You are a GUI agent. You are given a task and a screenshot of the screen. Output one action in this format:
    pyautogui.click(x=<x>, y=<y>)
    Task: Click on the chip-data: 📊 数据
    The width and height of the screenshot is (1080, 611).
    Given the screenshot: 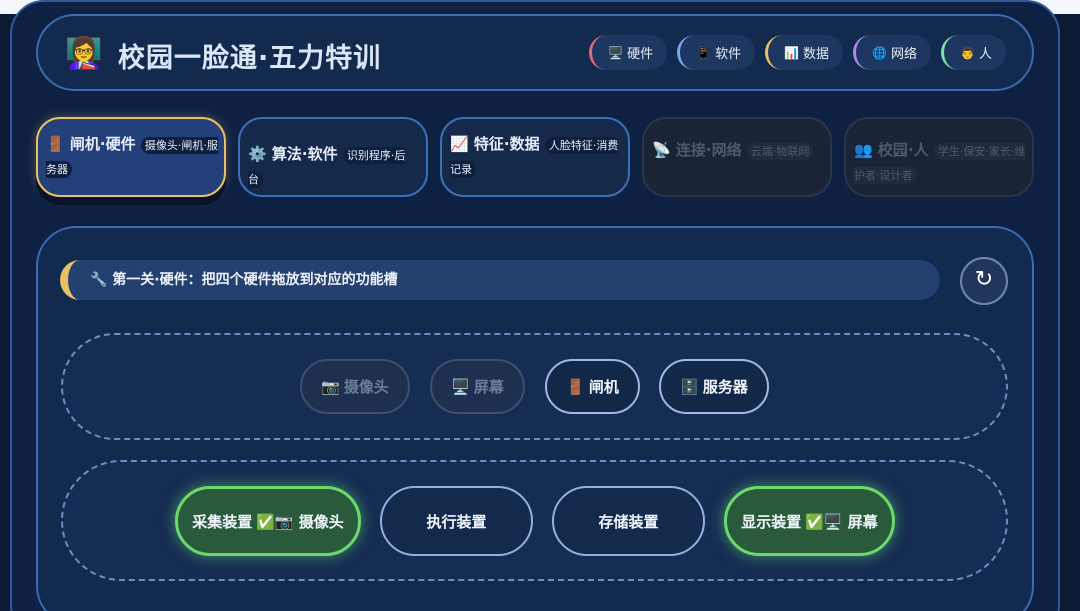 What is the action you would take?
    pyautogui.click(x=804, y=52)
    